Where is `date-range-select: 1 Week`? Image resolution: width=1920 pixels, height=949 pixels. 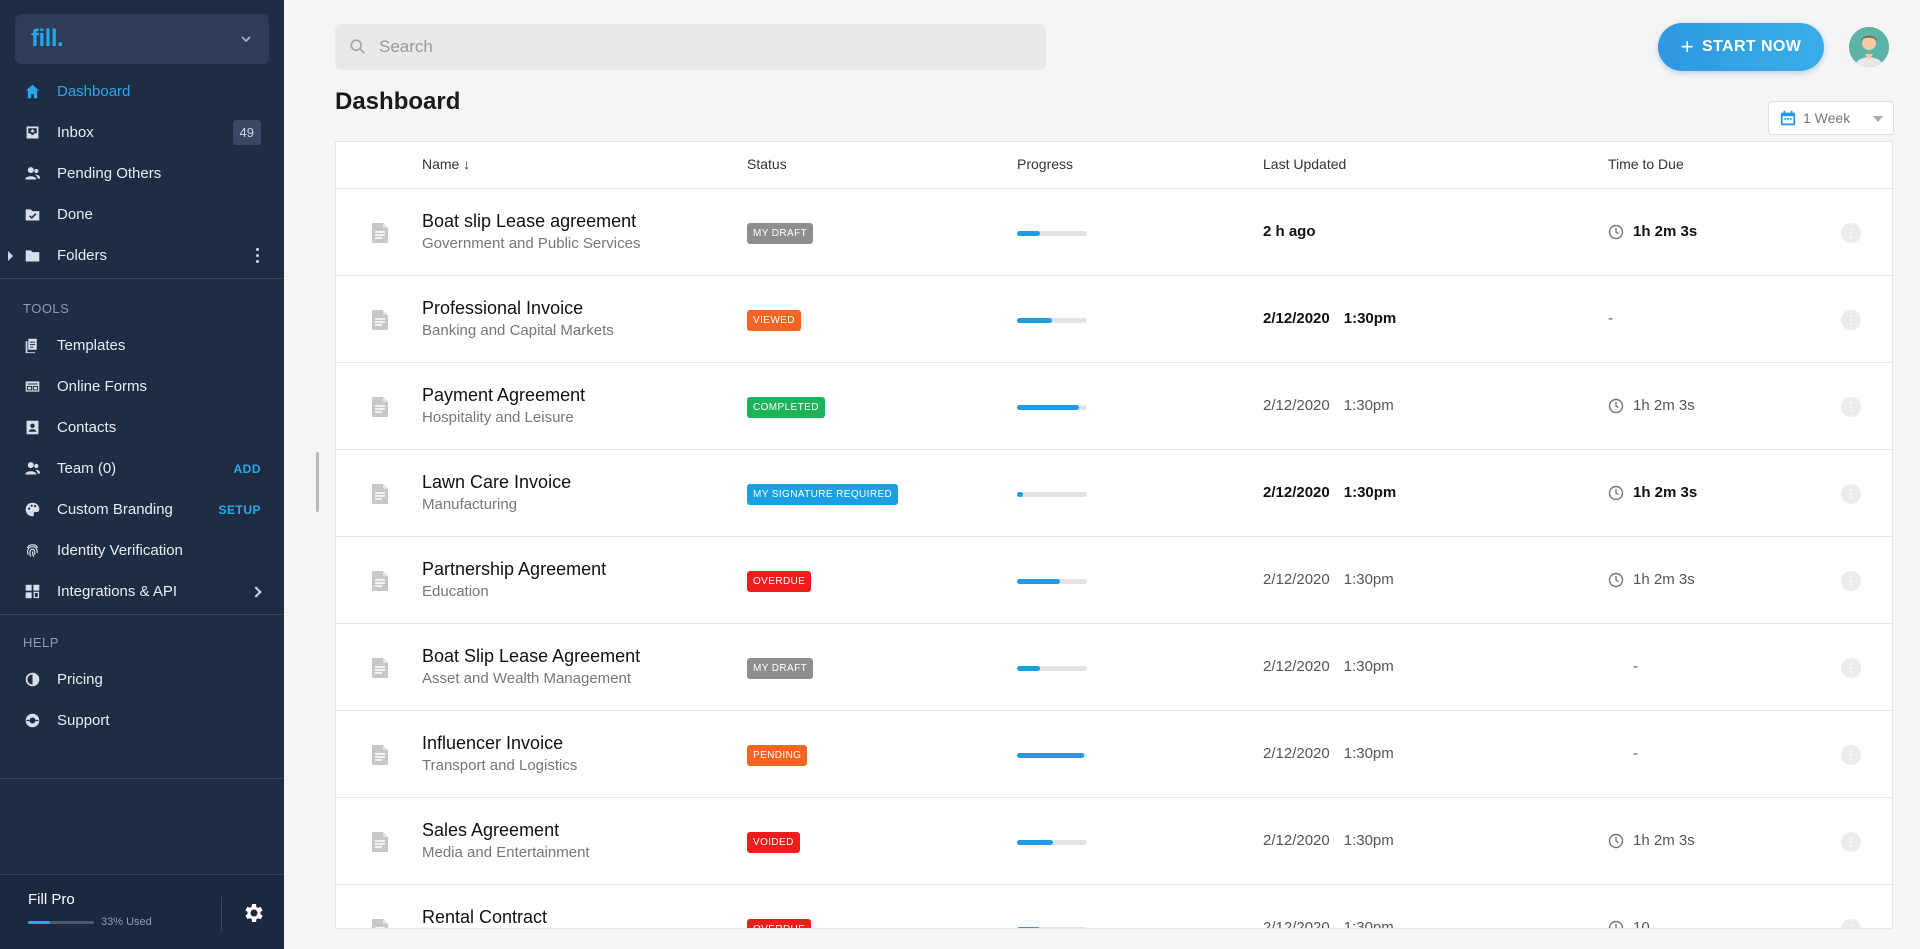 date-range-select: 1 Week is located at coordinates (1831, 118).